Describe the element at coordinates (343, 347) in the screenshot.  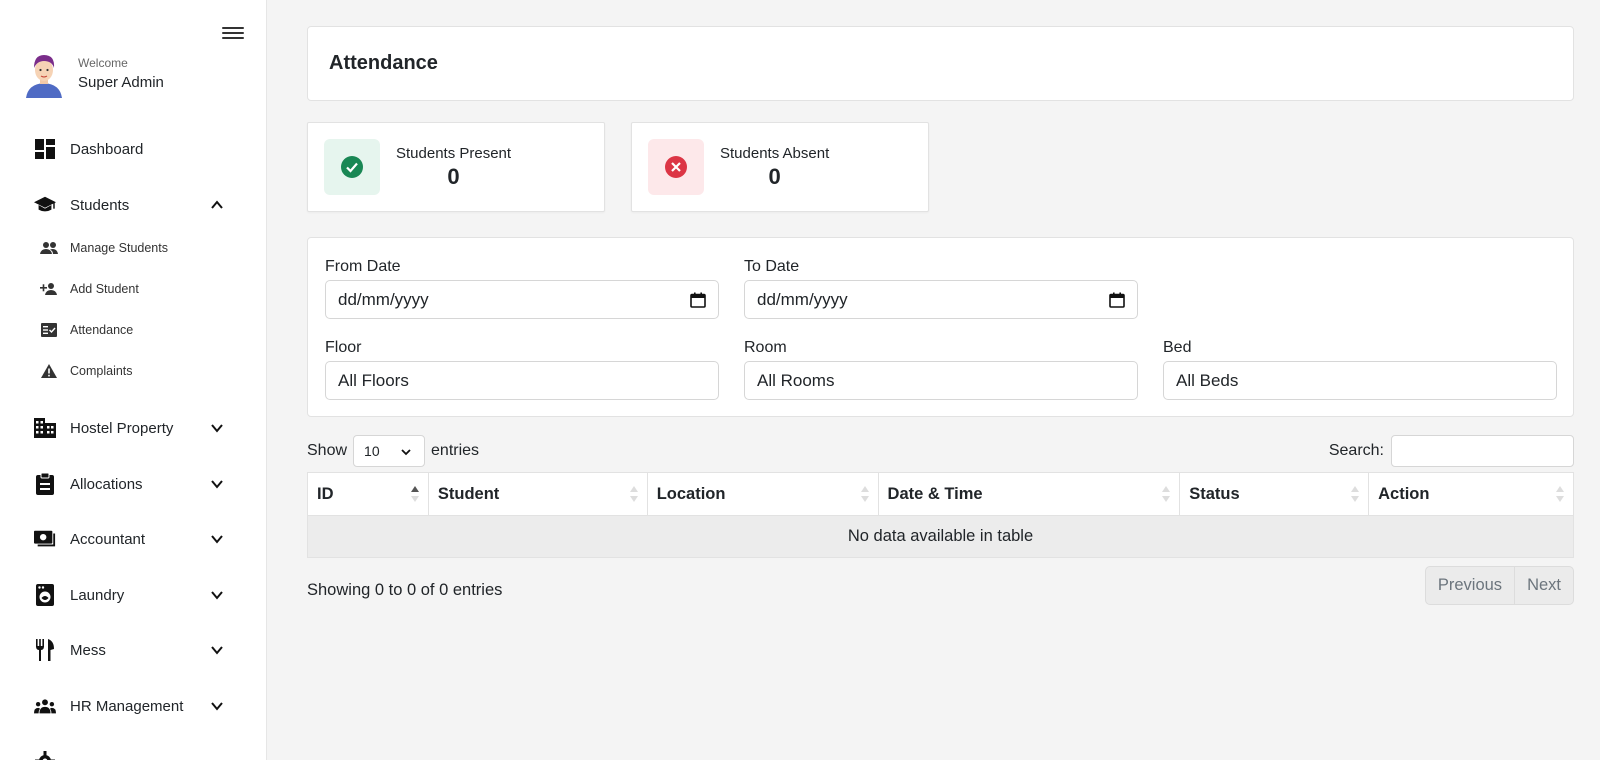
I see `floor-label: Floor` at that location.